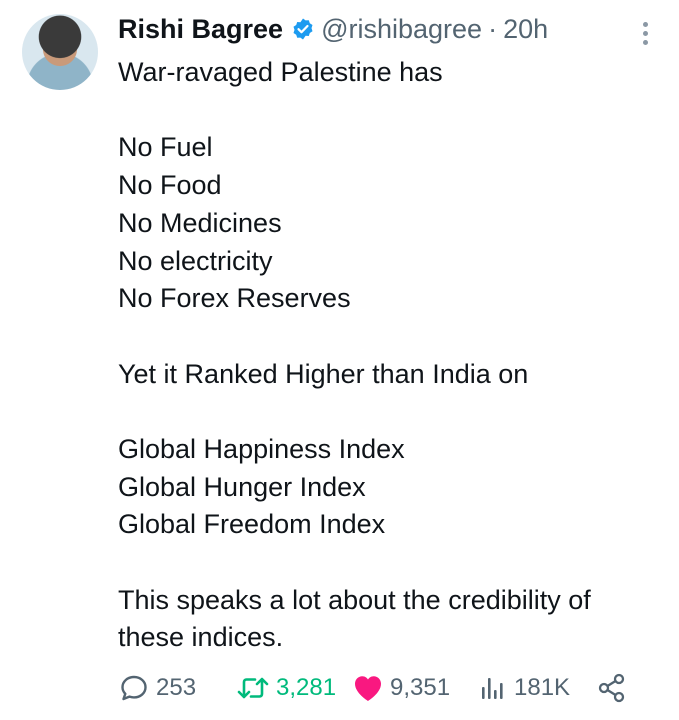  What do you see at coordinates (201, 637) in the screenshot?
I see `tweet-line: these indices.` at bounding box center [201, 637].